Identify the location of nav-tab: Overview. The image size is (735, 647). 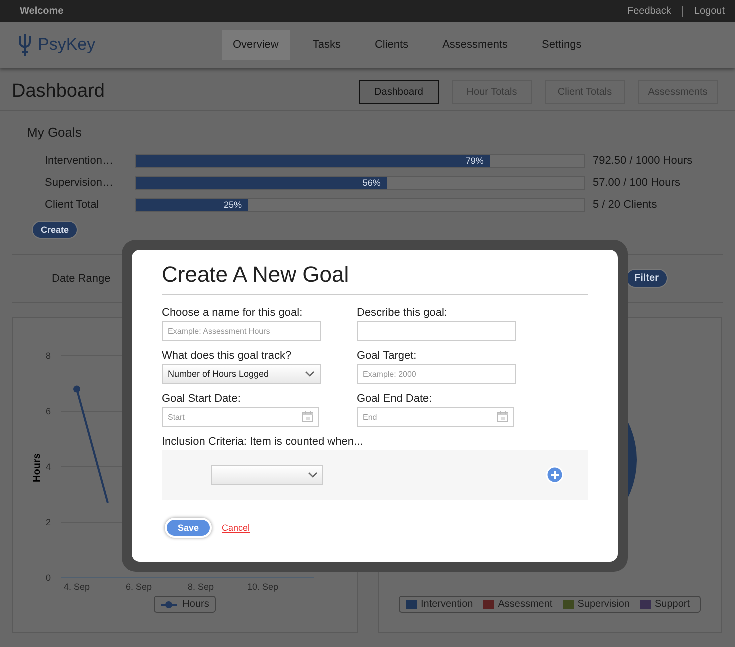
(256, 45).